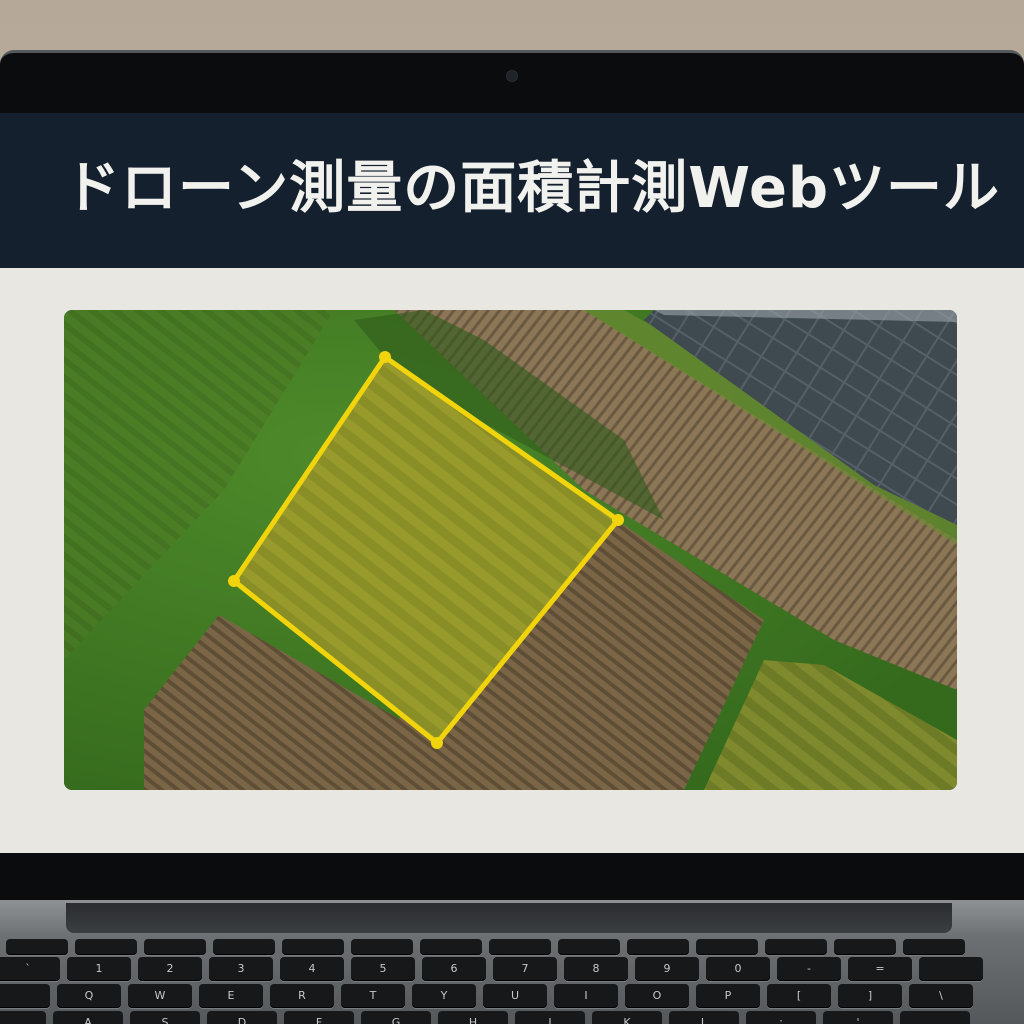 This screenshot has width=1024, height=1024. I want to click on keyboard-key: -, so click(809, 969).